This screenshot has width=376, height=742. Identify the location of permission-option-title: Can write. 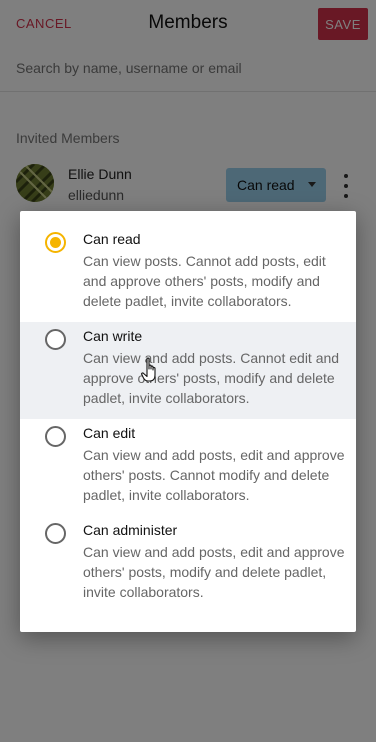
(113, 336).